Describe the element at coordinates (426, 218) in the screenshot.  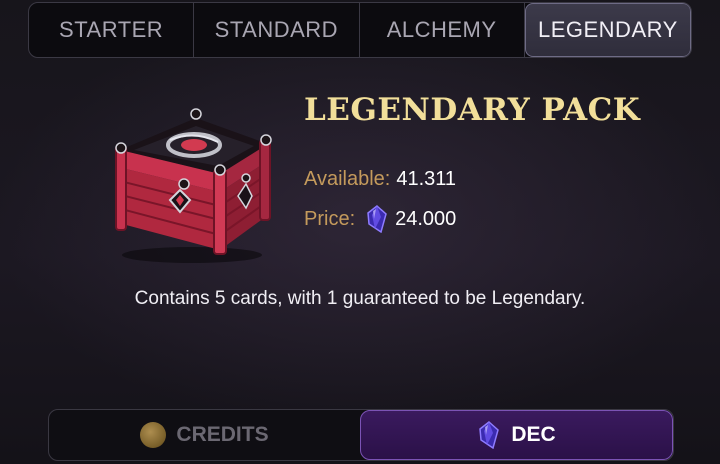
I see `price-value: 24.000` at that location.